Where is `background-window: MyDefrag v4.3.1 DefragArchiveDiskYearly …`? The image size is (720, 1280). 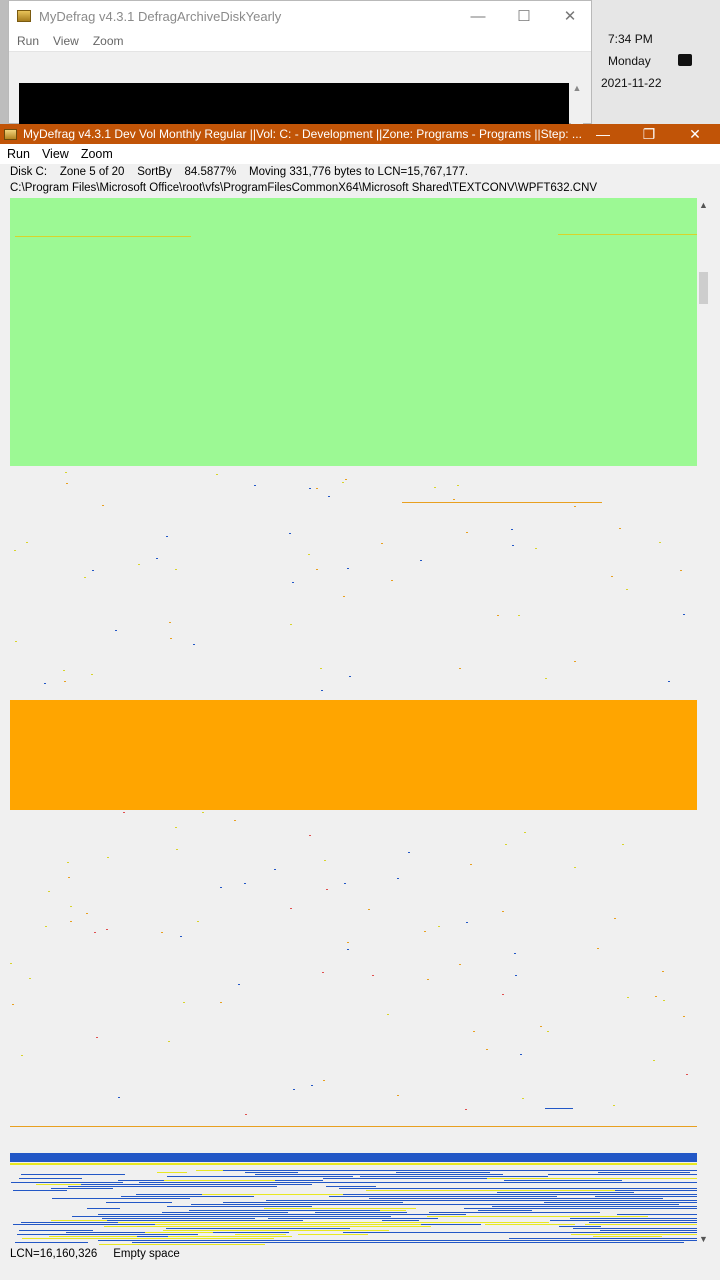 background-window: MyDefrag v4.3.1 DefragArchiveDiskYearly … is located at coordinates (300, 62).